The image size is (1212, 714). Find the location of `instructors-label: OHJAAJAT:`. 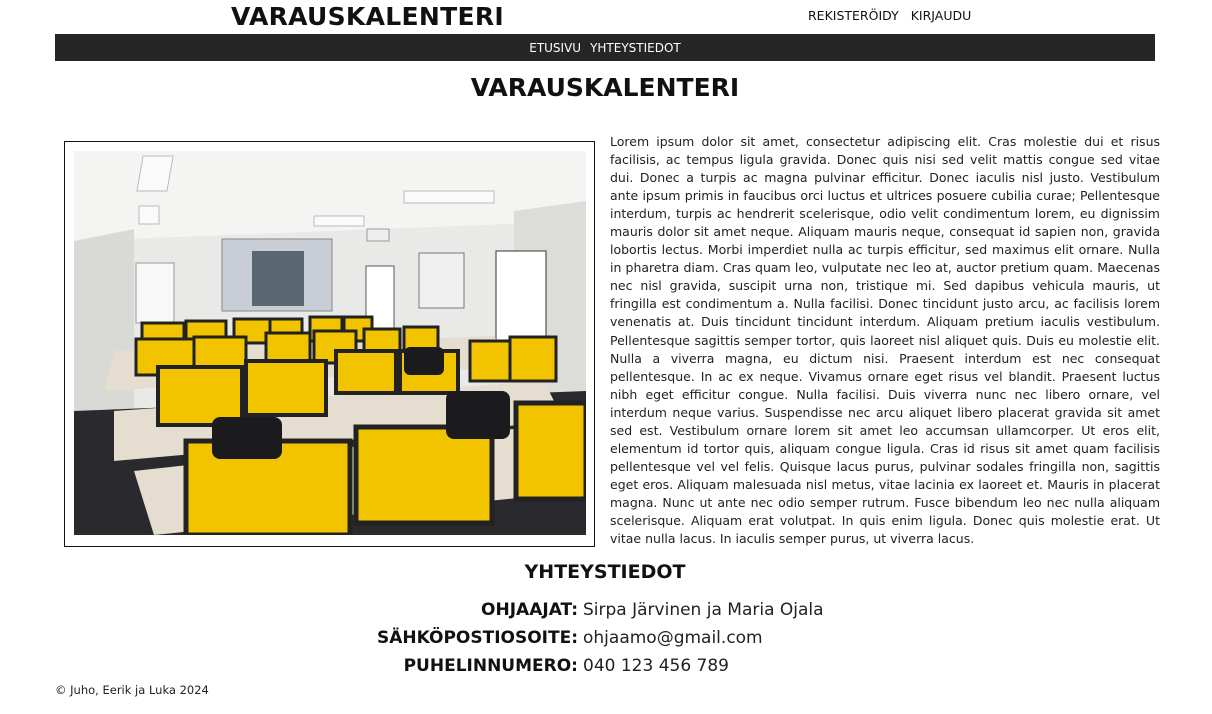

instructors-label: OHJAAJAT: is located at coordinates (529, 610).